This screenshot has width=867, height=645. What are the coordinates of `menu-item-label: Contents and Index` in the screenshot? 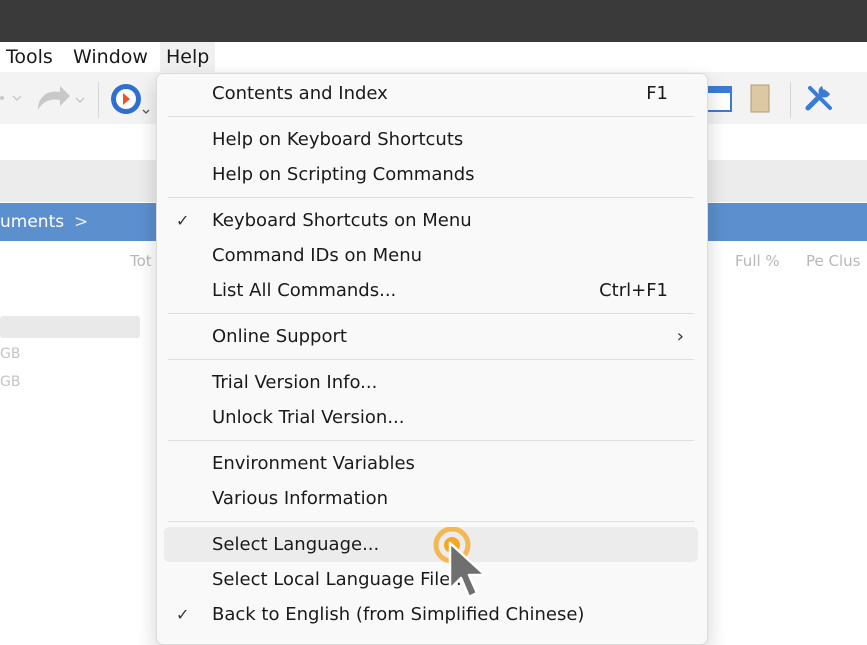 It's located at (300, 93).